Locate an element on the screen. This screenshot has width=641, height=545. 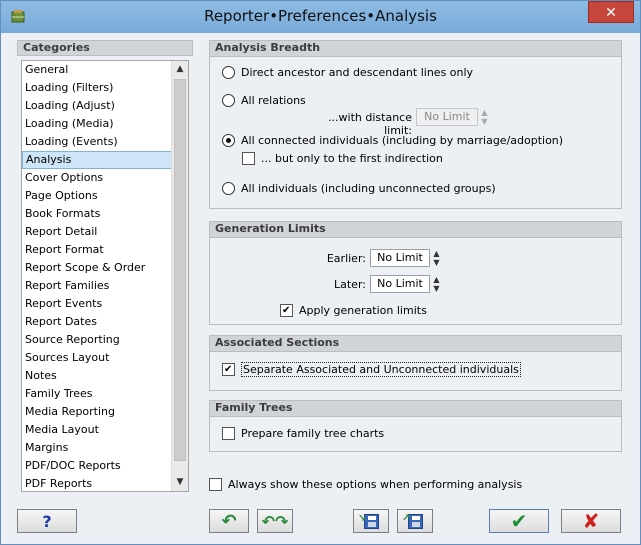
distance-limit-field: No Limit is located at coordinates (447, 117).